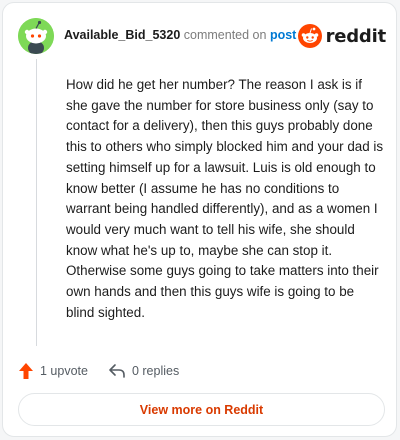 This screenshot has width=400, height=440. What do you see at coordinates (64, 371) in the screenshot?
I see `upvote-count: 1 upvote` at bounding box center [64, 371].